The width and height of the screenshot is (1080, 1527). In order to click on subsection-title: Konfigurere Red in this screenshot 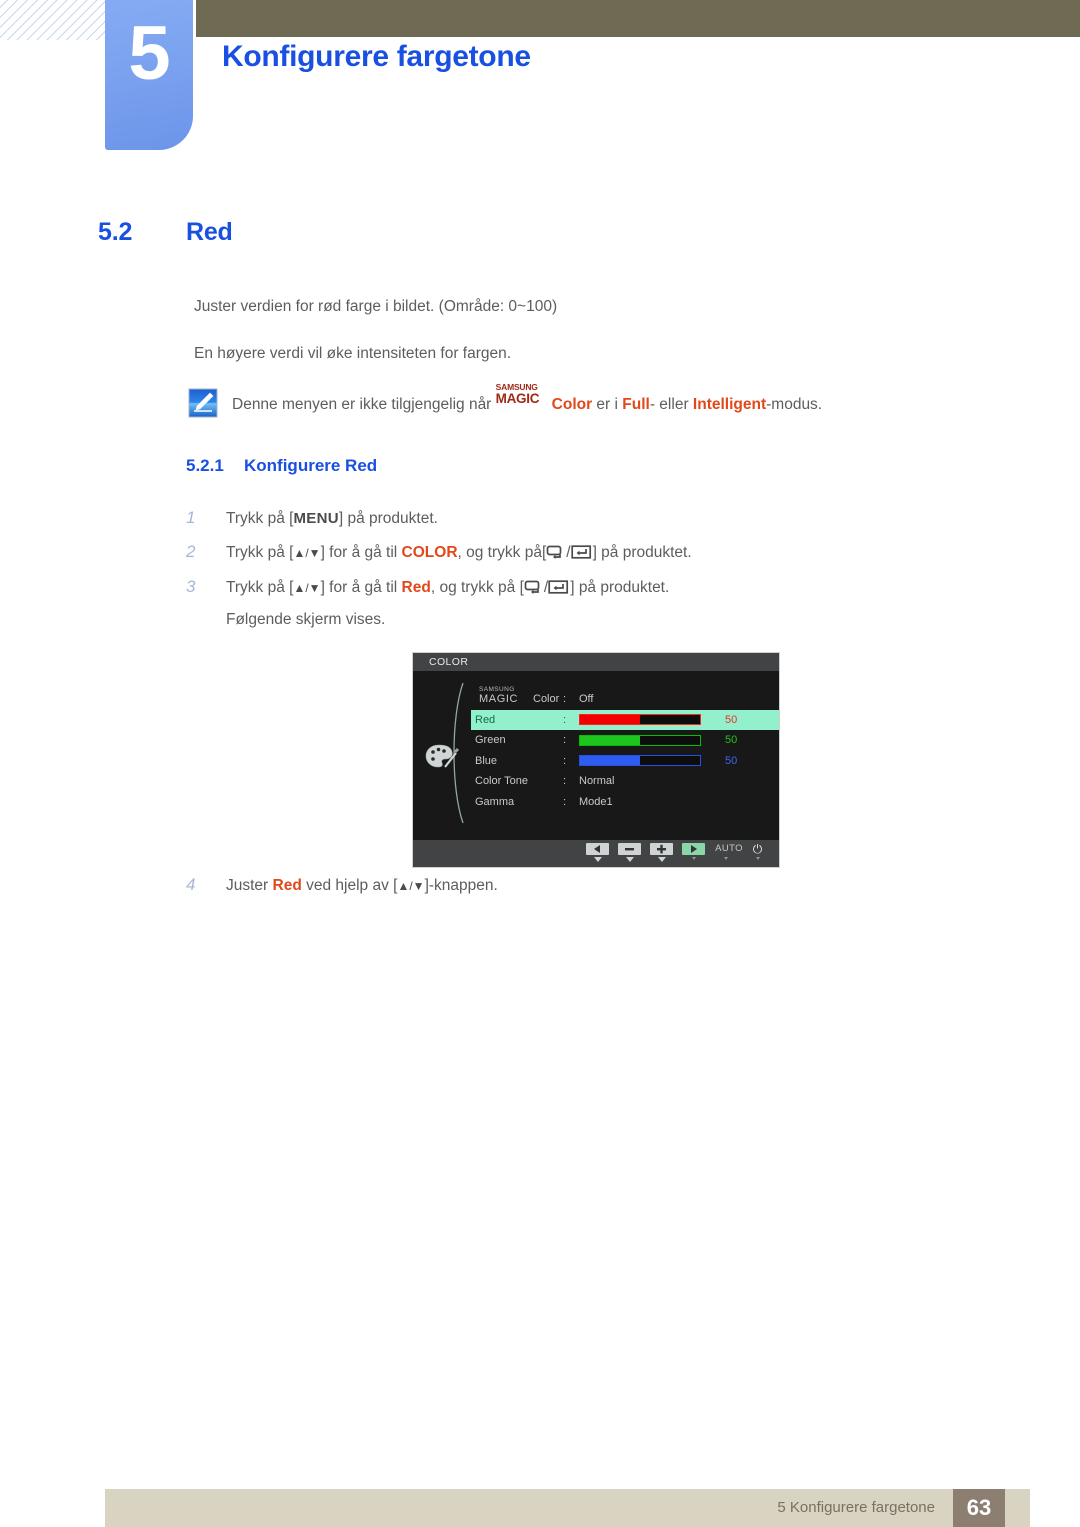, I will do `click(311, 465)`.